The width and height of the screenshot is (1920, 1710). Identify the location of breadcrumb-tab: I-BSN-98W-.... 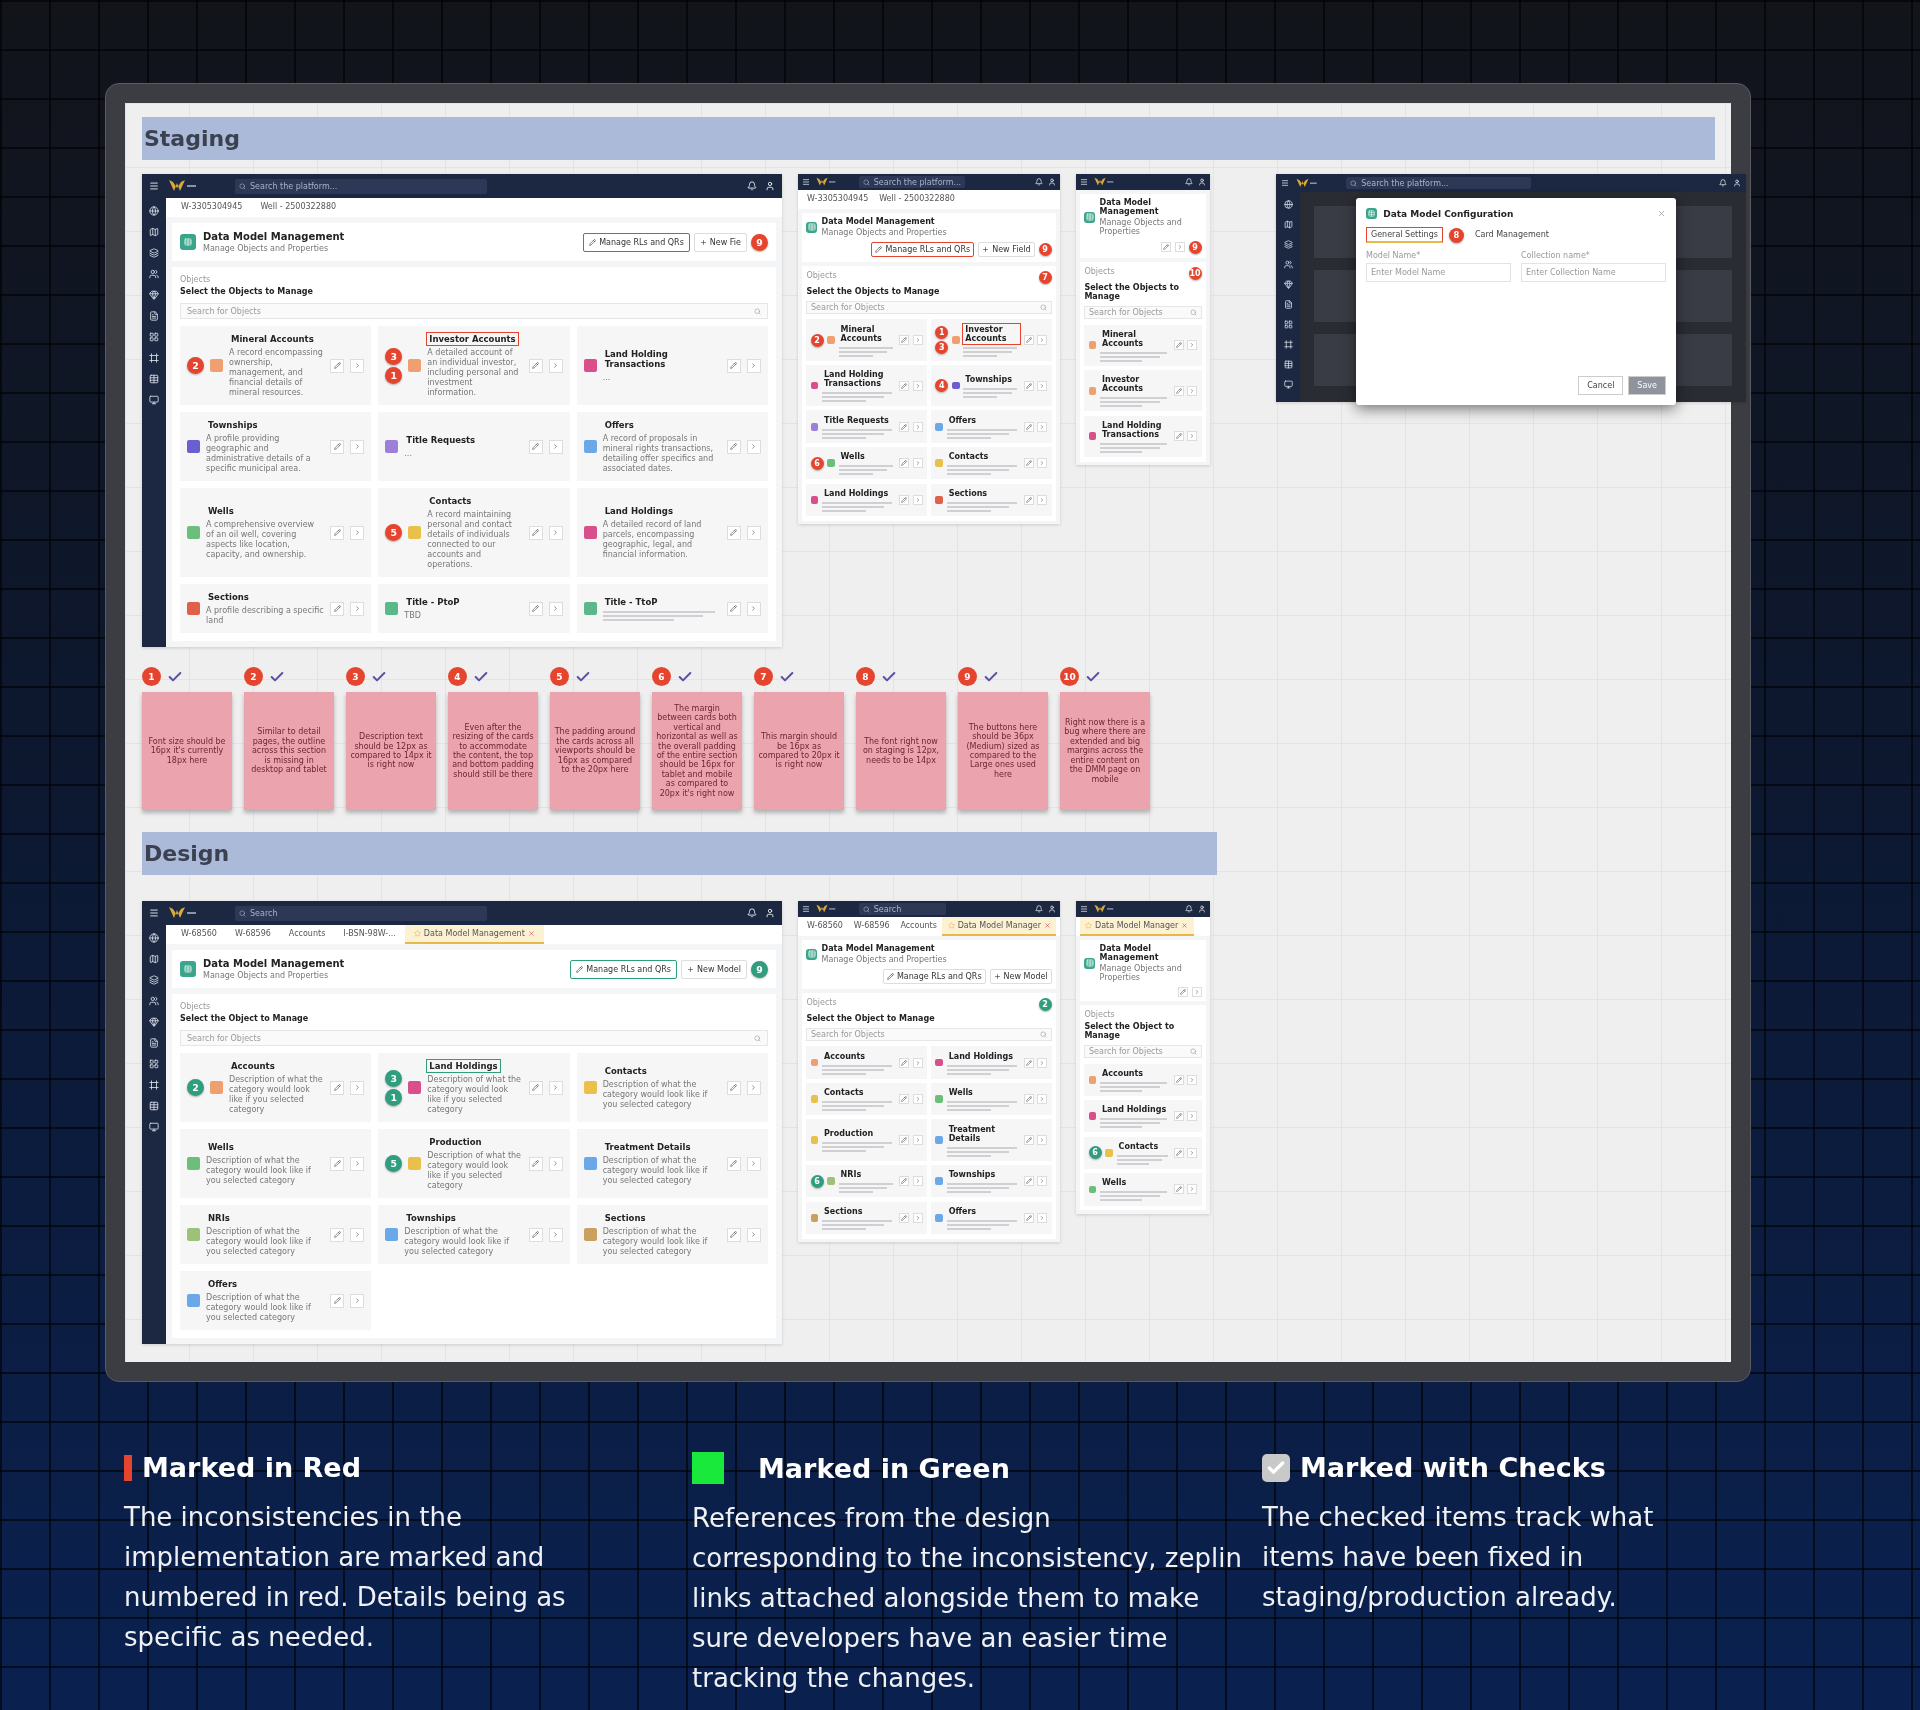
(369, 934).